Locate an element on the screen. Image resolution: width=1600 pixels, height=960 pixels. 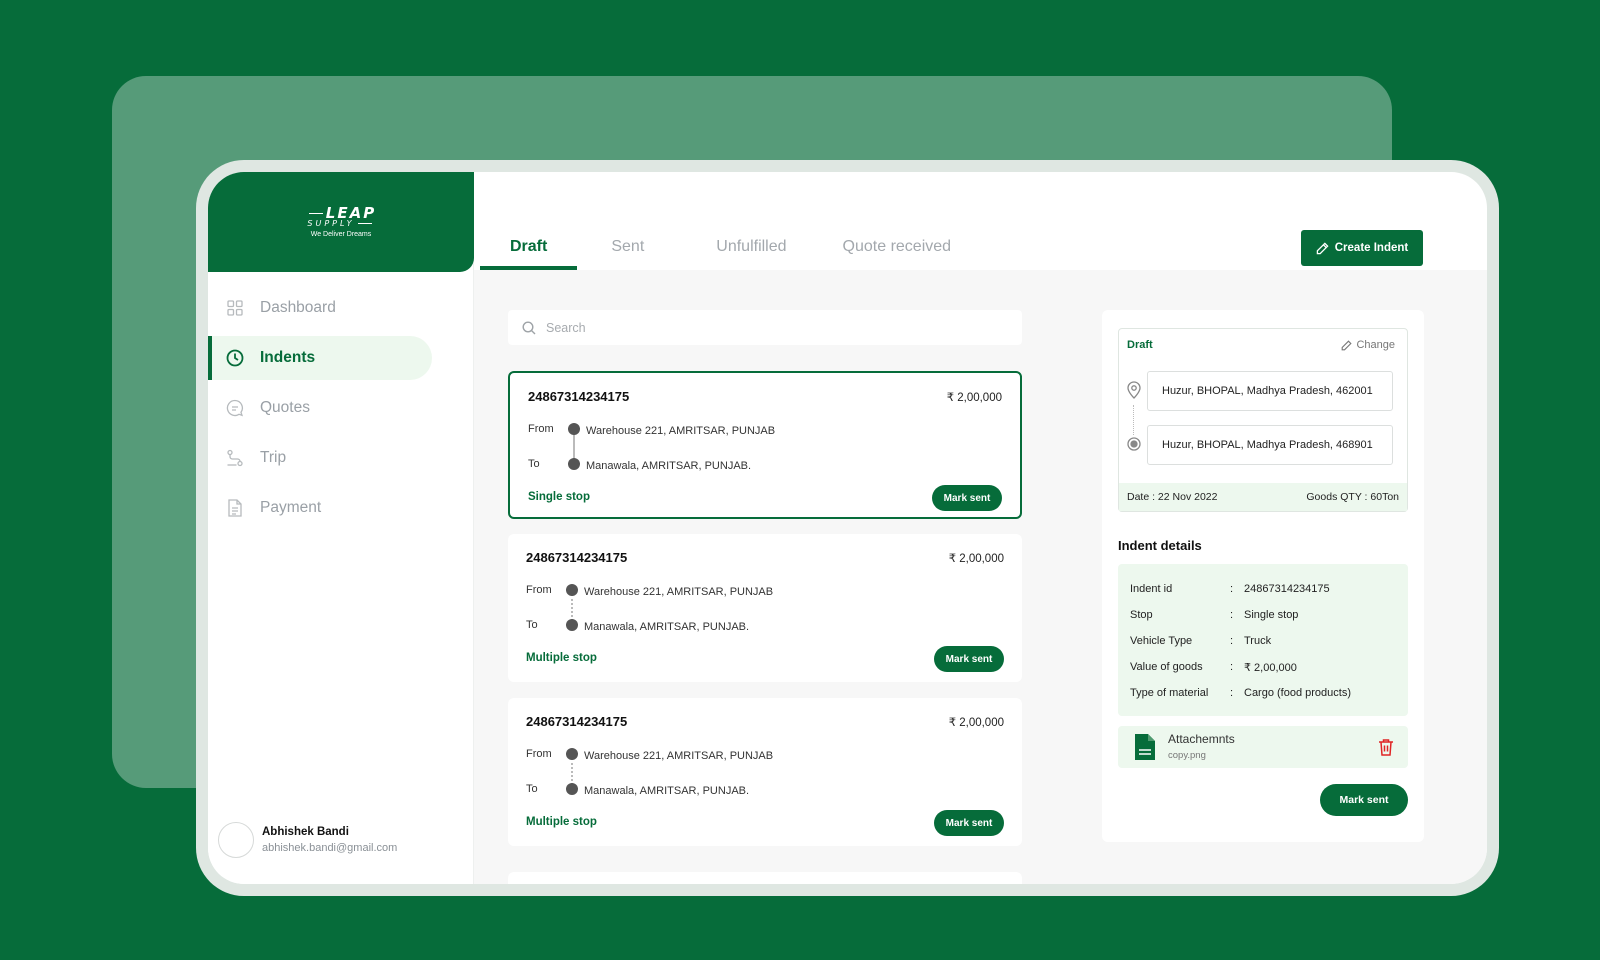
sidebar-item-label: Indents is located at coordinates (288, 357).